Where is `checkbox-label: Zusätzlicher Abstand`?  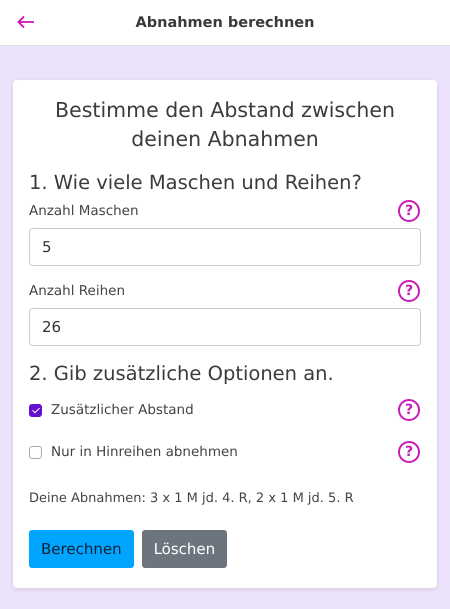 checkbox-label: Zusätzlicher Abstand is located at coordinates (224, 410).